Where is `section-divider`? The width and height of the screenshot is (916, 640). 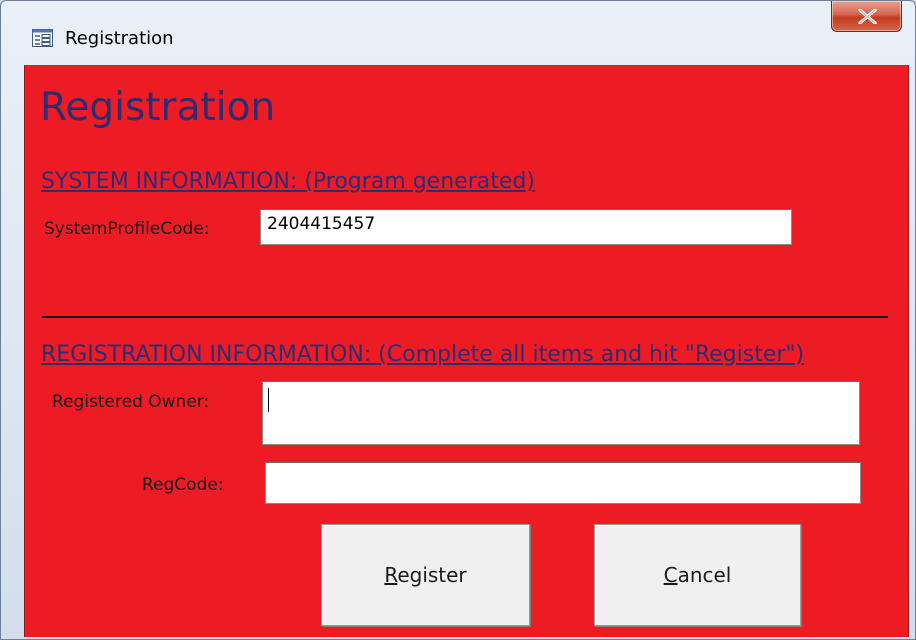
section-divider is located at coordinates (465, 317).